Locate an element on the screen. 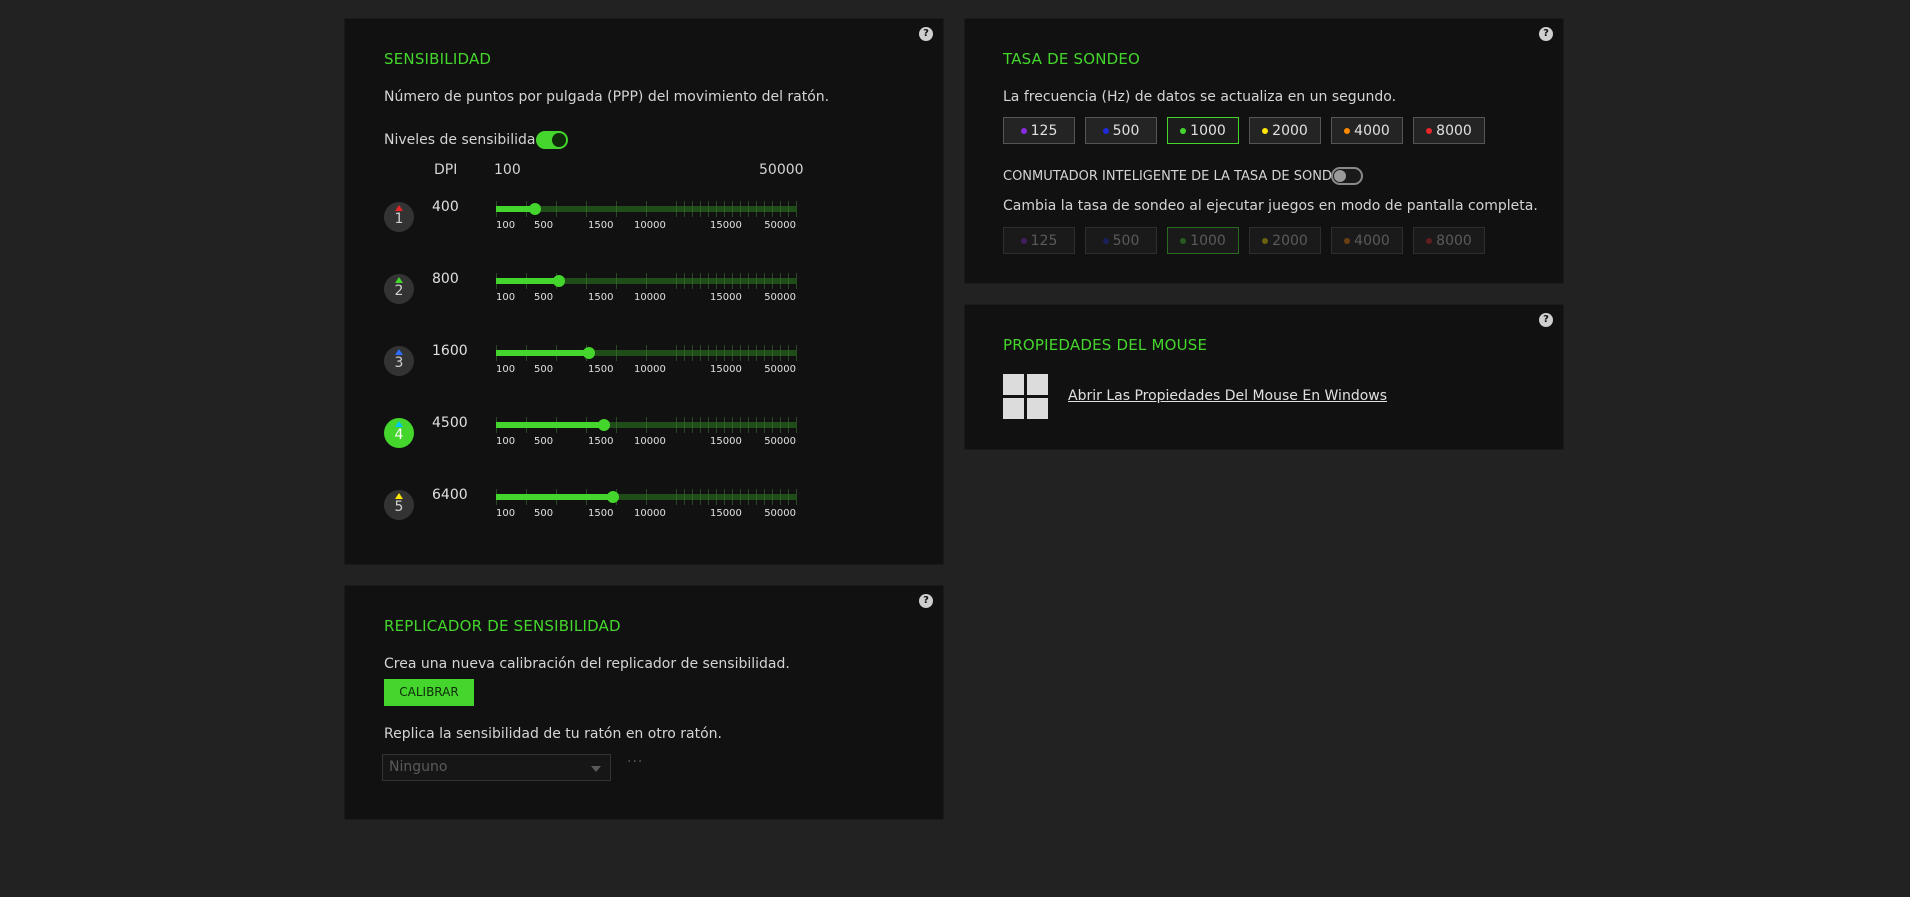 The height and width of the screenshot is (897, 1910). polling-rate-button-8000: 8000 is located at coordinates (1449, 130).